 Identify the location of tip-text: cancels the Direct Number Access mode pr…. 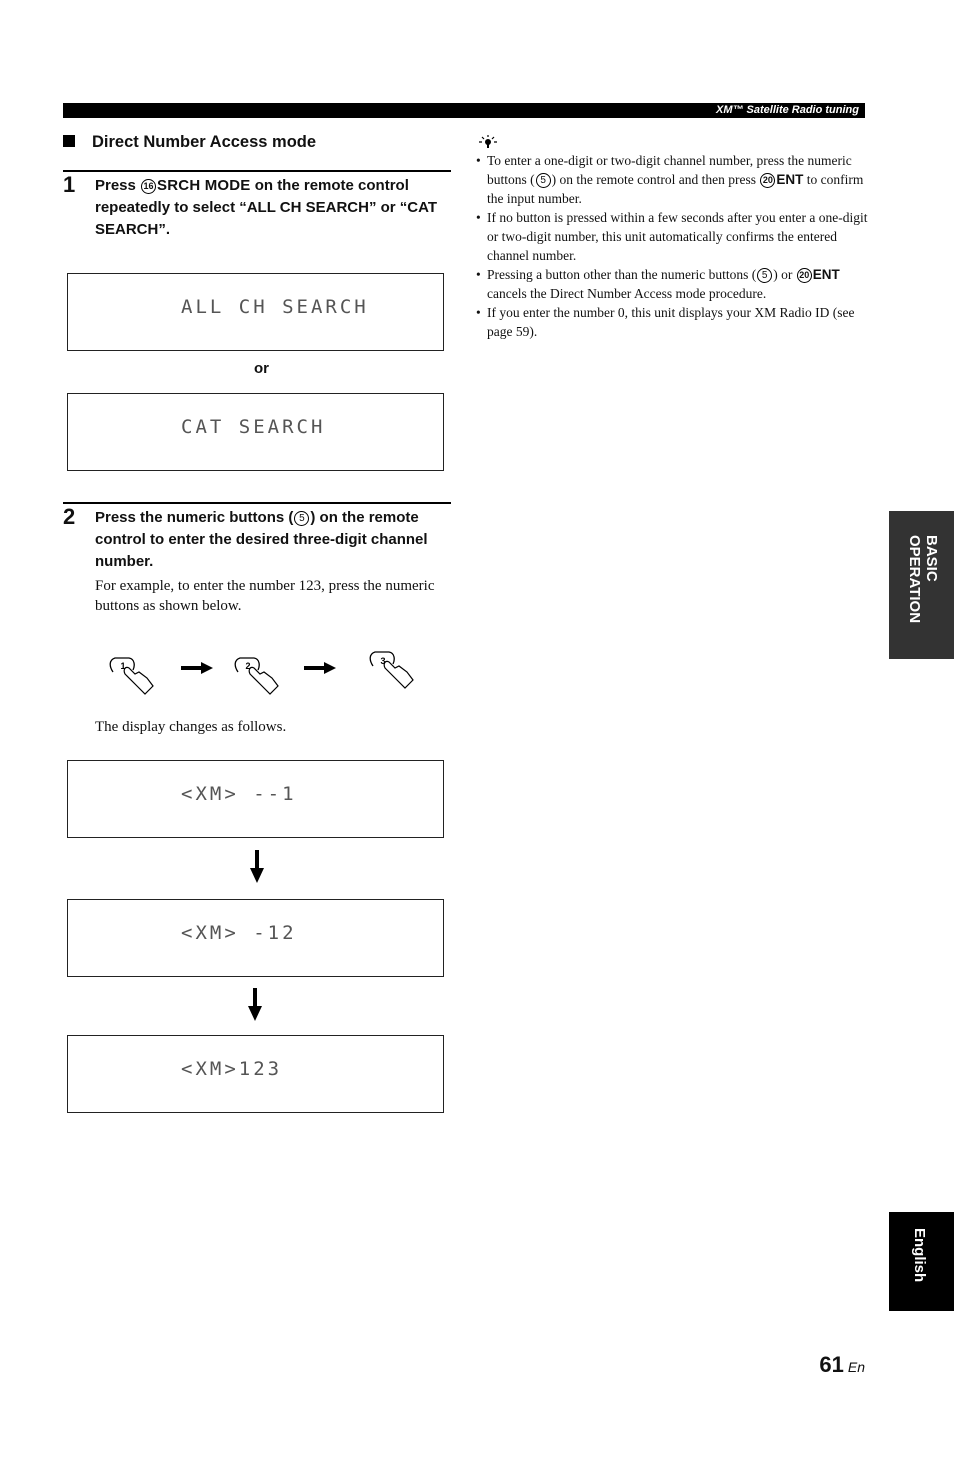
(627, 293).